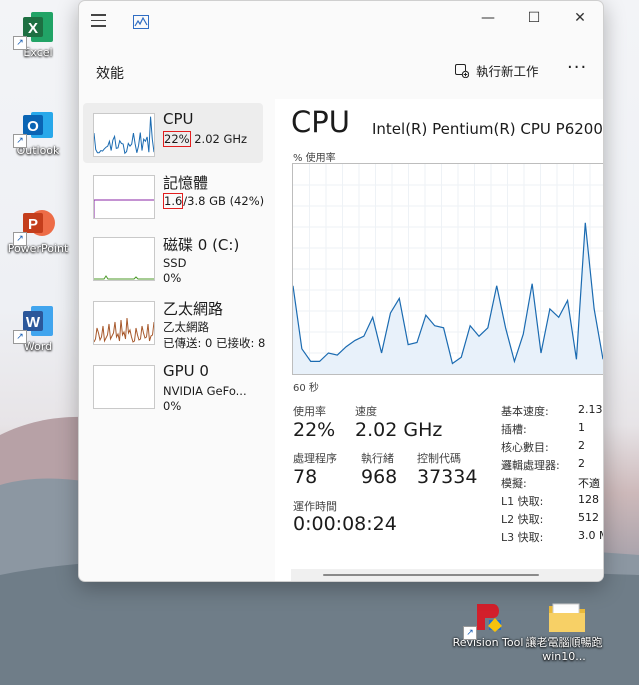 The image size is (639, 685). Describe the element at coordinates (534, 18) in the screenshot. I see `maximize-button: ☐` at that location.